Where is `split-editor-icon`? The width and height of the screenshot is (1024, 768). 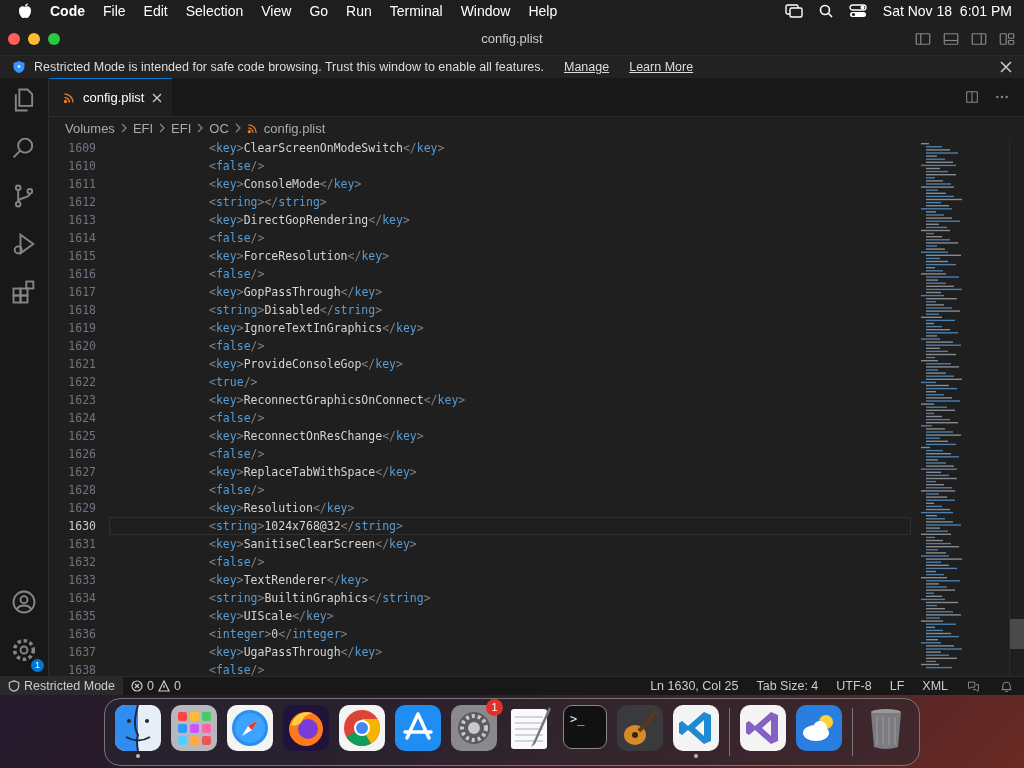 split-editor-icon is located at coordinates (972, 97).